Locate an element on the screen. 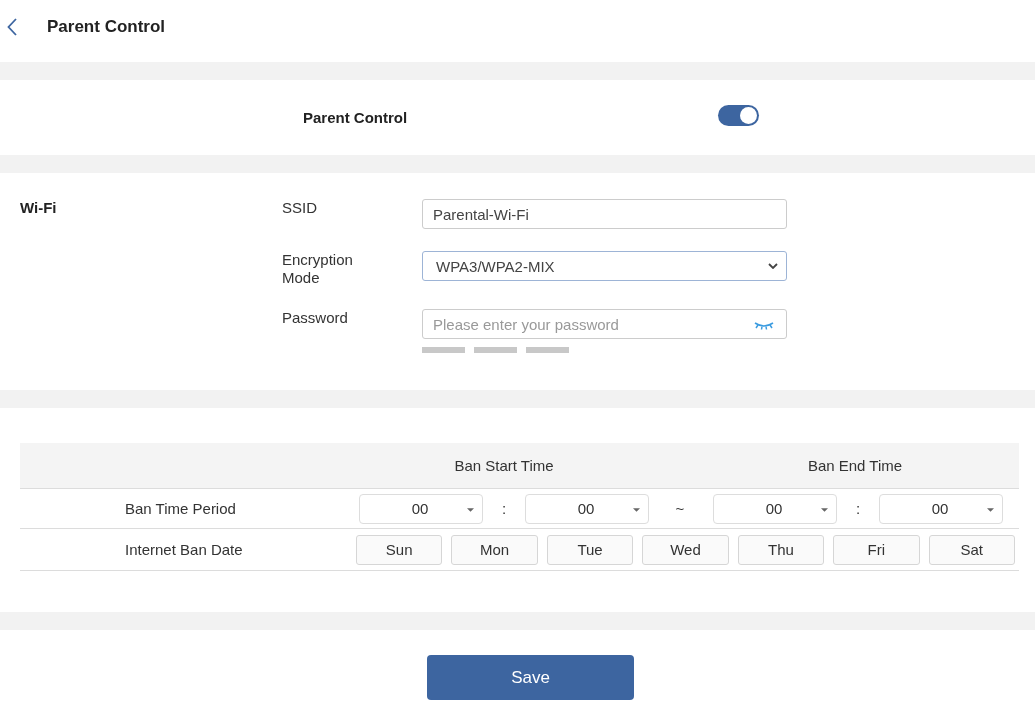 Image resolution: width=1035 pixels, height=711 pixels. day-button: Tue is located at coordinates (590, 549).